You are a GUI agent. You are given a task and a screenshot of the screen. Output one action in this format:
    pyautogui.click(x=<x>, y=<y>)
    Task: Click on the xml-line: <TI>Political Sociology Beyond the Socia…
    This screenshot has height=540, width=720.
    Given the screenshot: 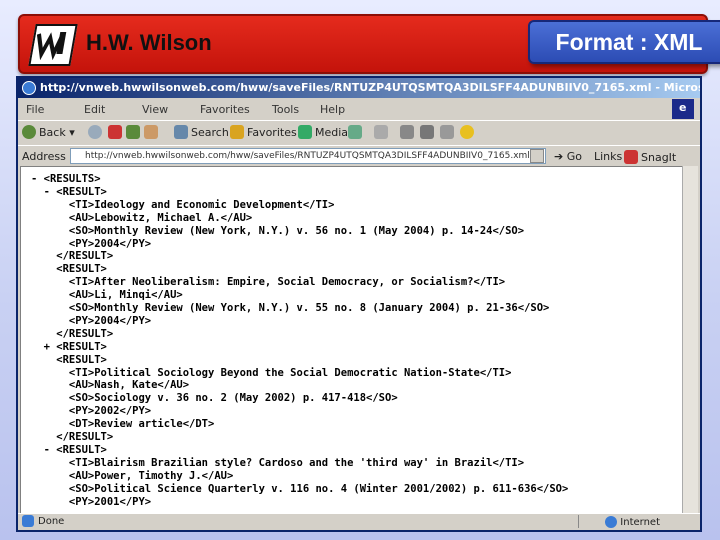 What is the action you would take?
    pyautogui.click(x=271, y=372)
    